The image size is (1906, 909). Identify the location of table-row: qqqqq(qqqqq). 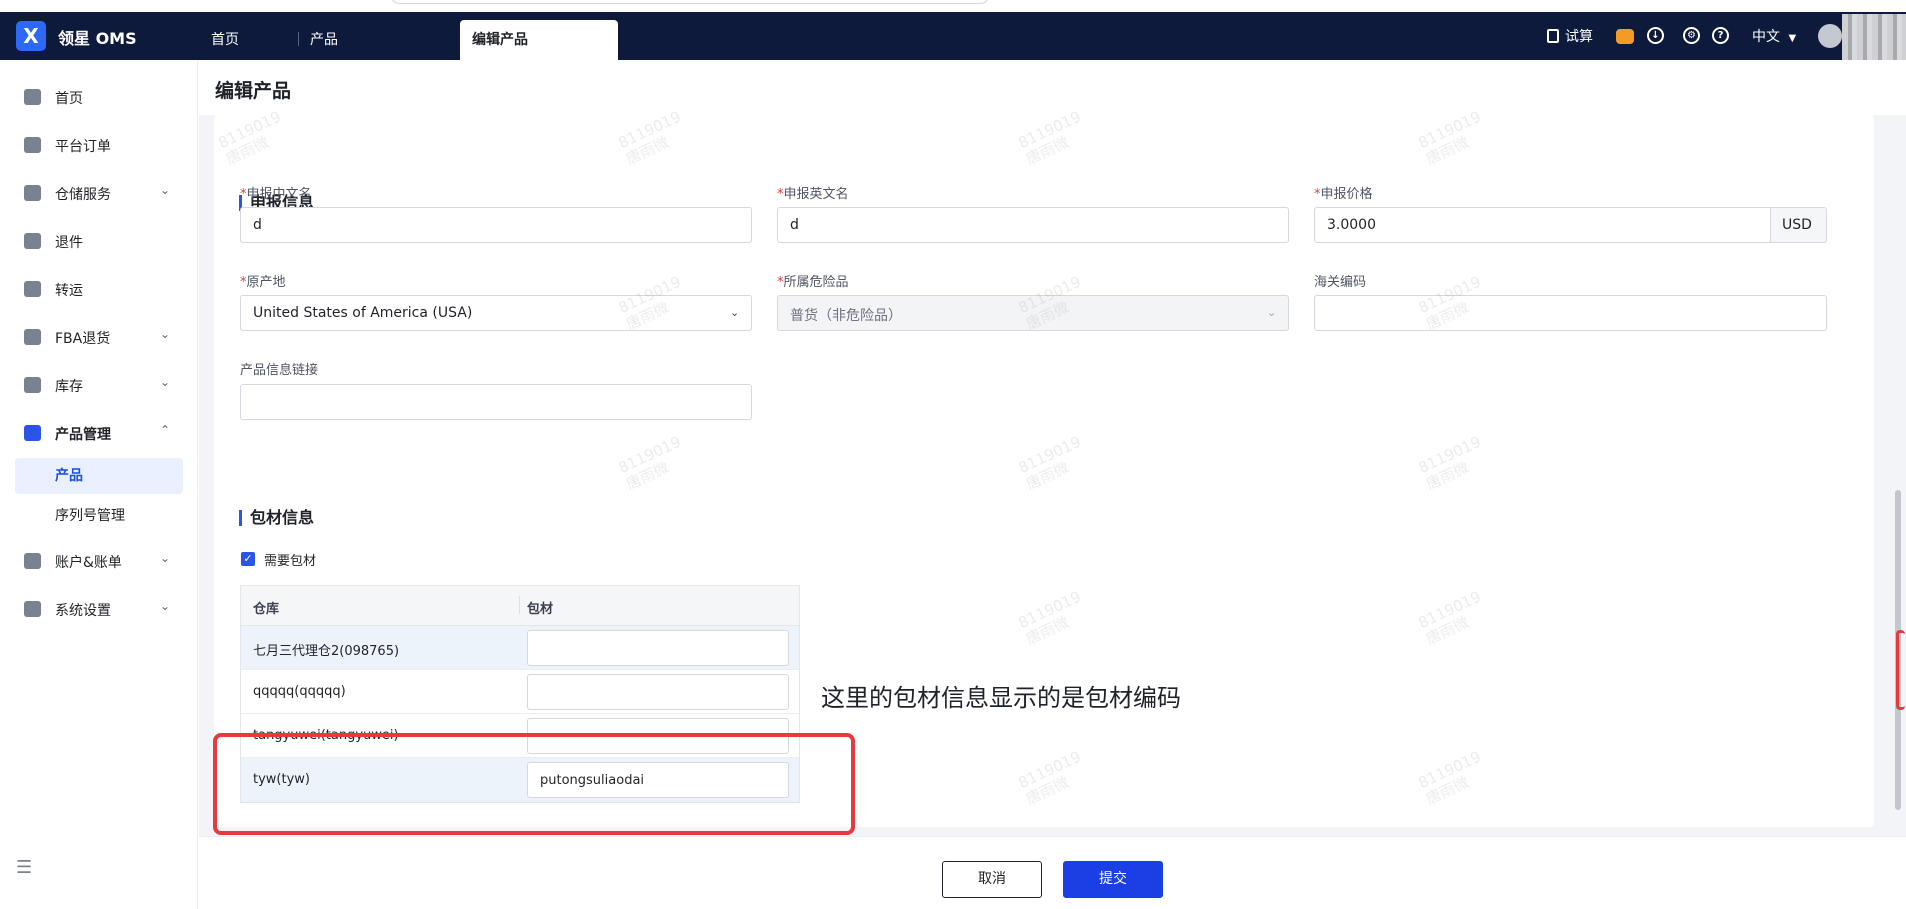
(520, 692).